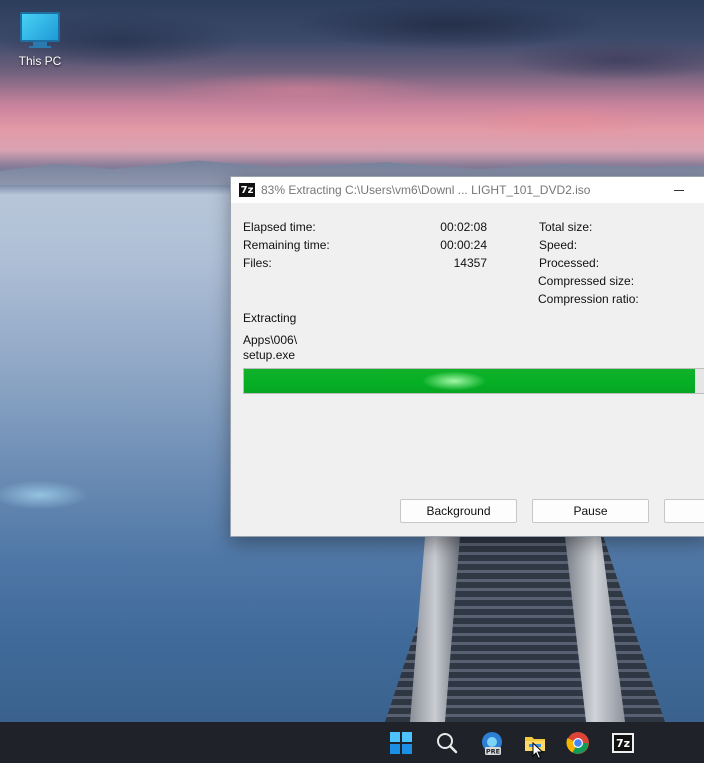  I want to click on mouse-cursor-icon, so click(538, 751).